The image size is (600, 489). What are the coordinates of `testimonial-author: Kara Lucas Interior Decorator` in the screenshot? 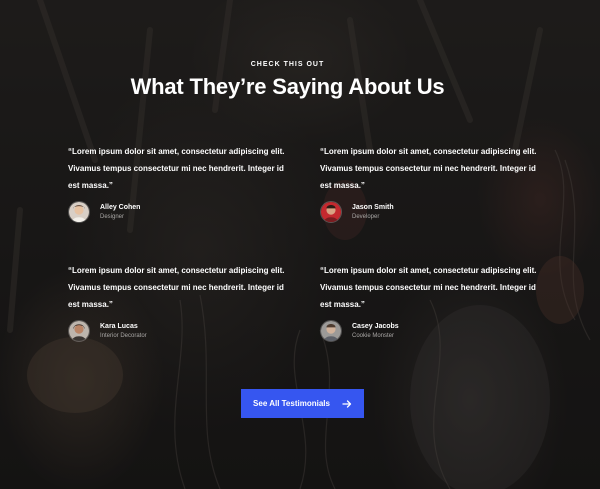 It's located at (178, 331).